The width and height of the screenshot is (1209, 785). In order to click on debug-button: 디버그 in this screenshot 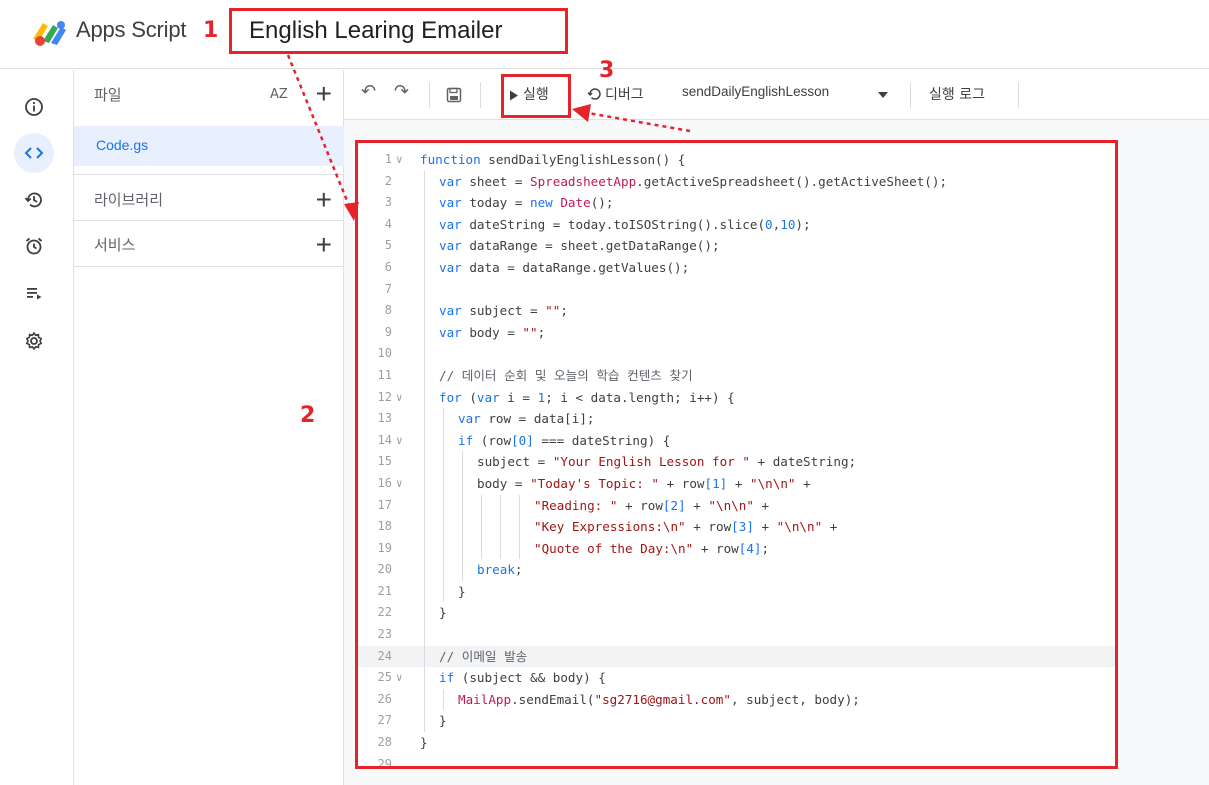, I will do `click(624, 94)`.